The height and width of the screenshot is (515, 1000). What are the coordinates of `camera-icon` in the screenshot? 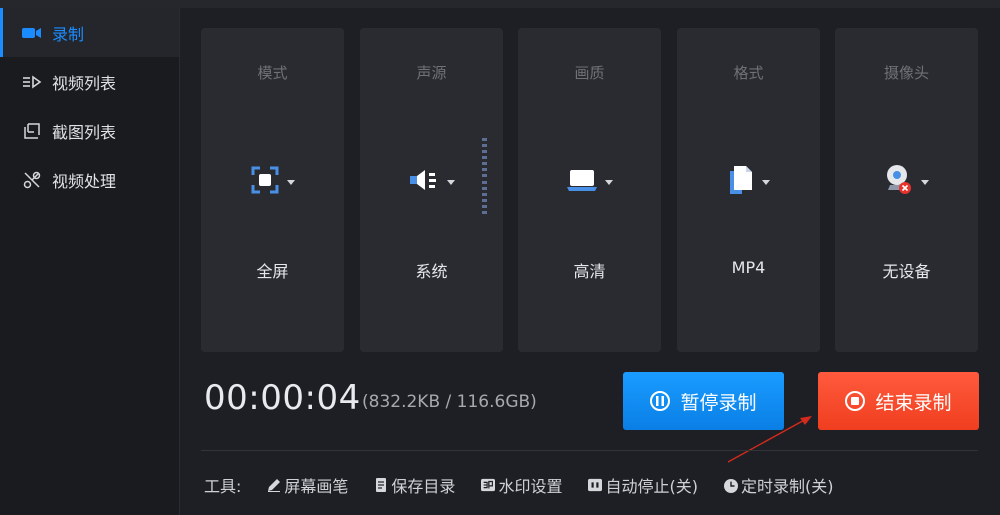 It's located at (32, 33).